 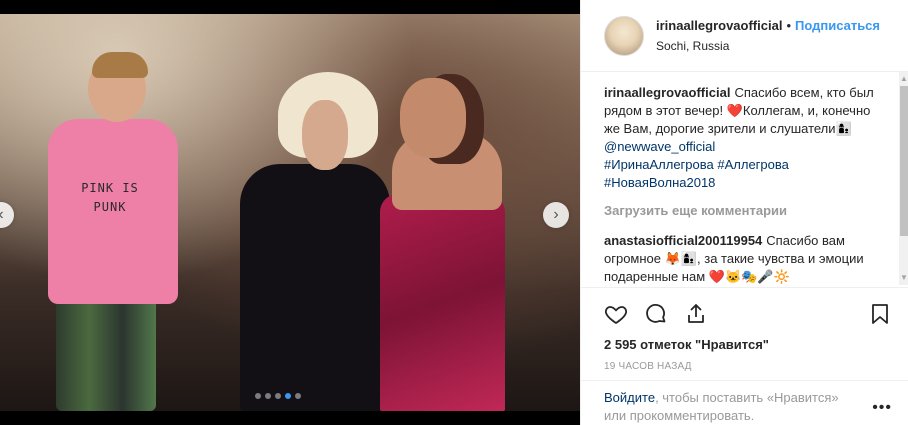 I want to click on comments-scrollbar: ▲ ▼, so click(x=903, y=178).